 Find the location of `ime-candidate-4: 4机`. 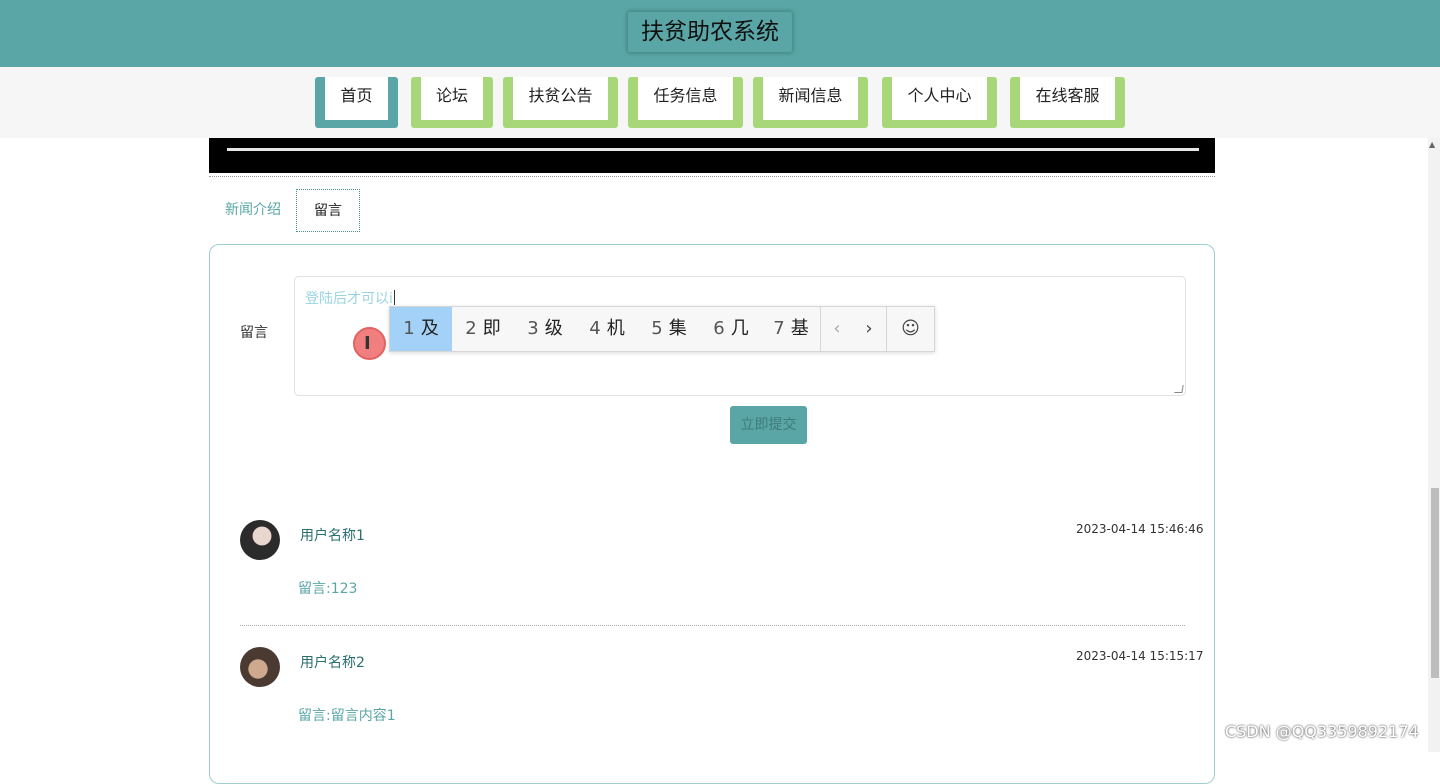

ime-candidate-4: 4机 is located at coordinates (607, 329).